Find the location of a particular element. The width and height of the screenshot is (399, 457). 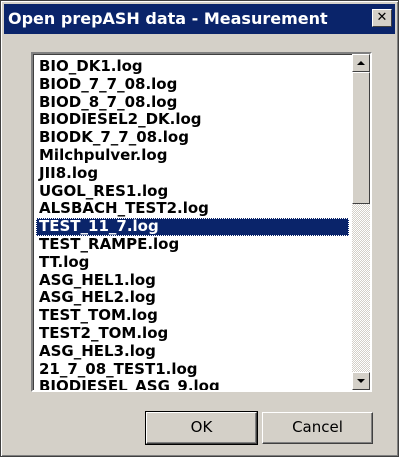

list-item: BIODIESEL2_DK.log is located at coordinates (192, 120).